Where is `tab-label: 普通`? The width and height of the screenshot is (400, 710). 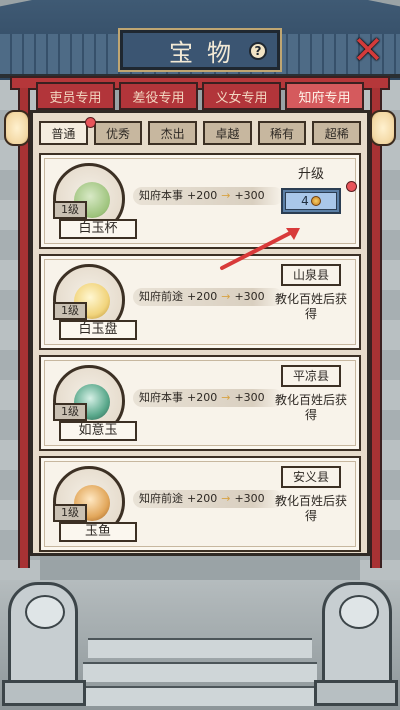 tab-label: 普通 is located at coordinates (63, 133).